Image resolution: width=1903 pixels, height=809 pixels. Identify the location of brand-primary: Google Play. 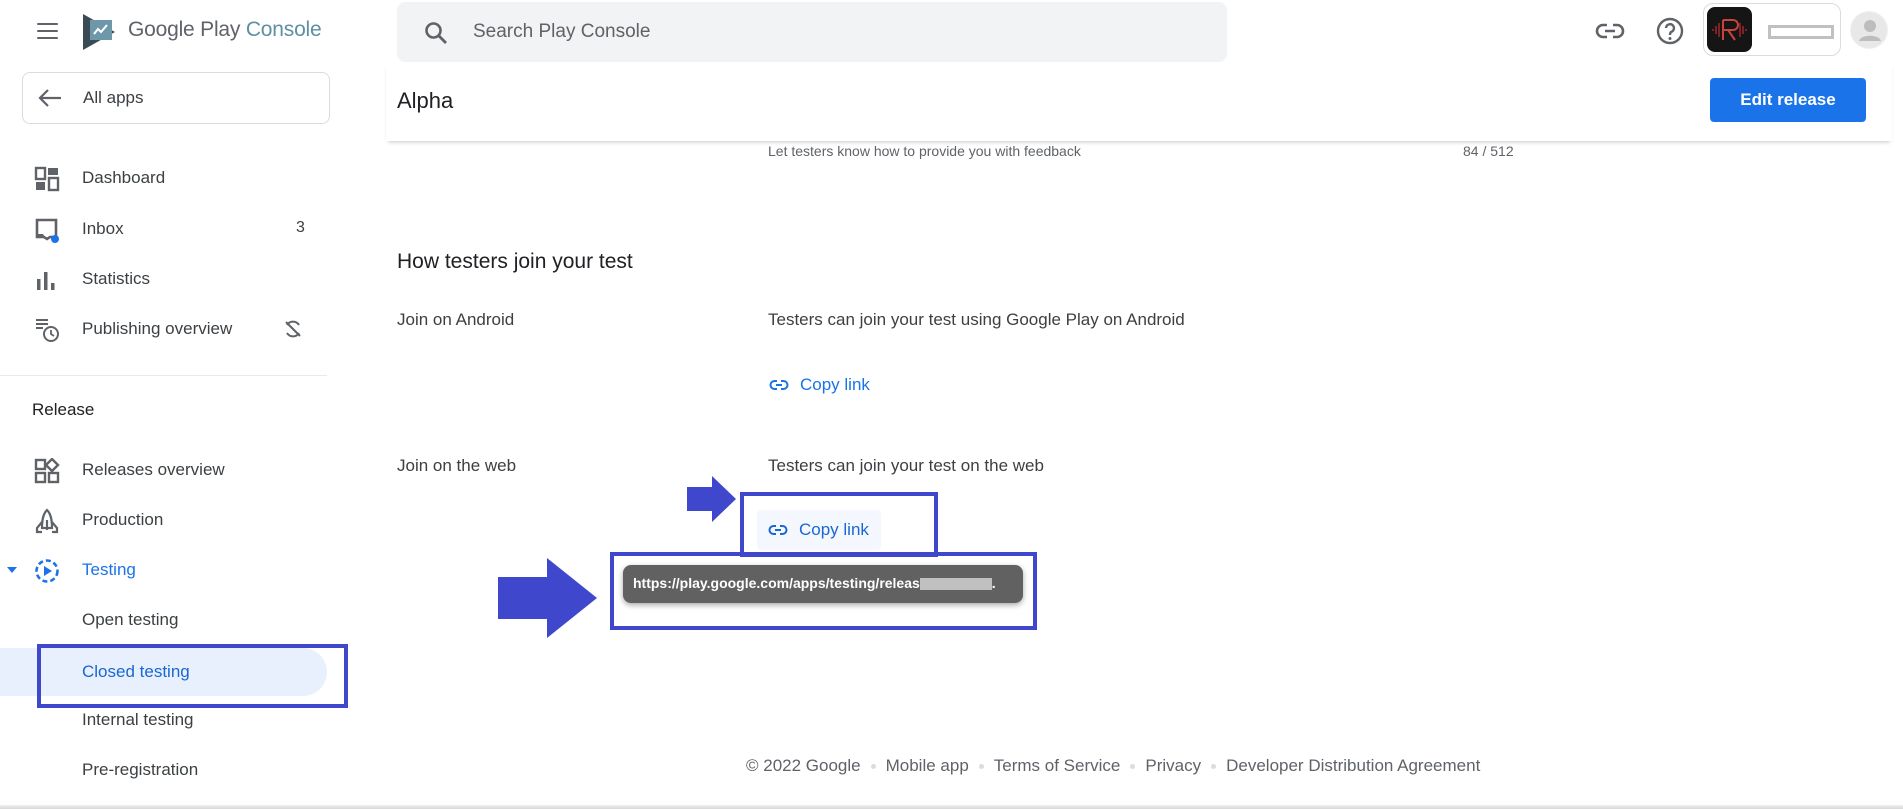
(184, 29).